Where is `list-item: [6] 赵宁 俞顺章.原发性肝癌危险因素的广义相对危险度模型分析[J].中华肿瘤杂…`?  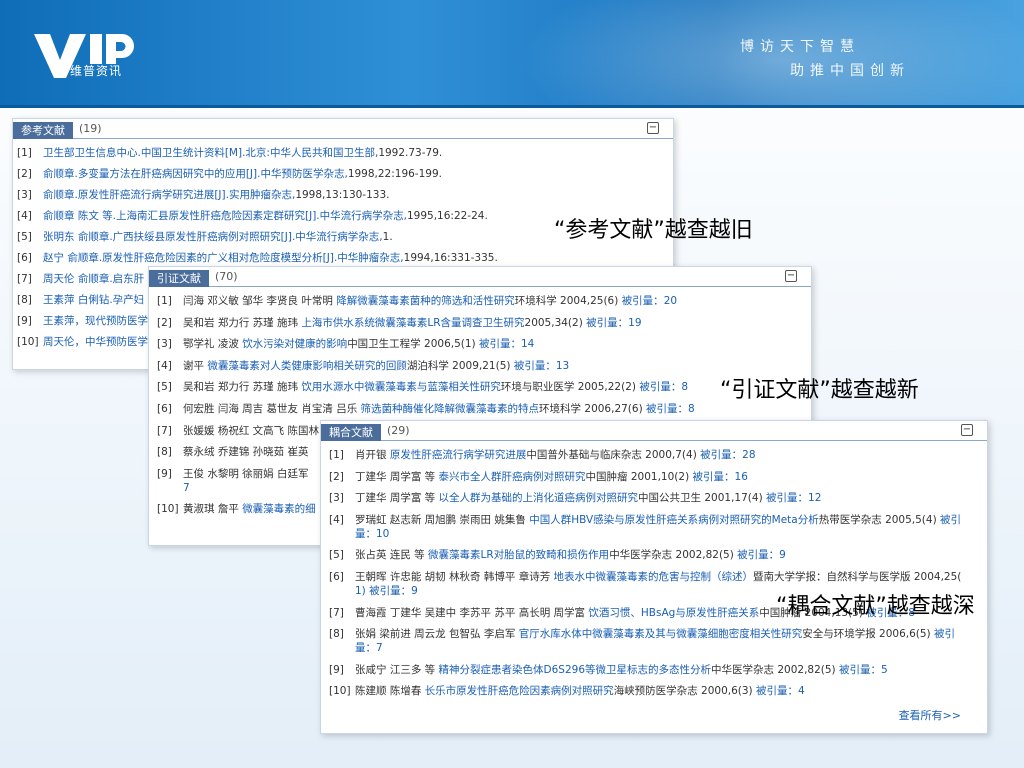 list-item: [6] 赵宁 俞顺章.原发性肝癌危险因素的广义相对危险度模型分析[J].中华肿瘤杂… is located at coordinates (345, 258).